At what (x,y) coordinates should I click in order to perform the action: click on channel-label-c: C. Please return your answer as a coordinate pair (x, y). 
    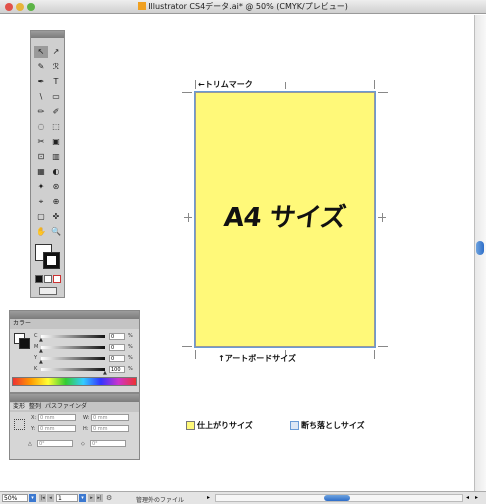
    Looking at the image, I should click on (36, 336).